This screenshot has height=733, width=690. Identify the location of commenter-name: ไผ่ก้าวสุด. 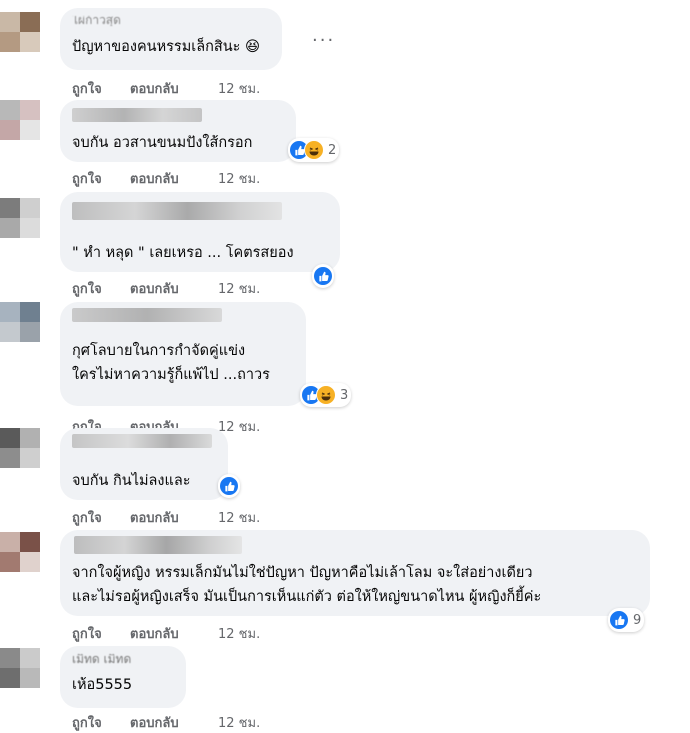
(171, 21).